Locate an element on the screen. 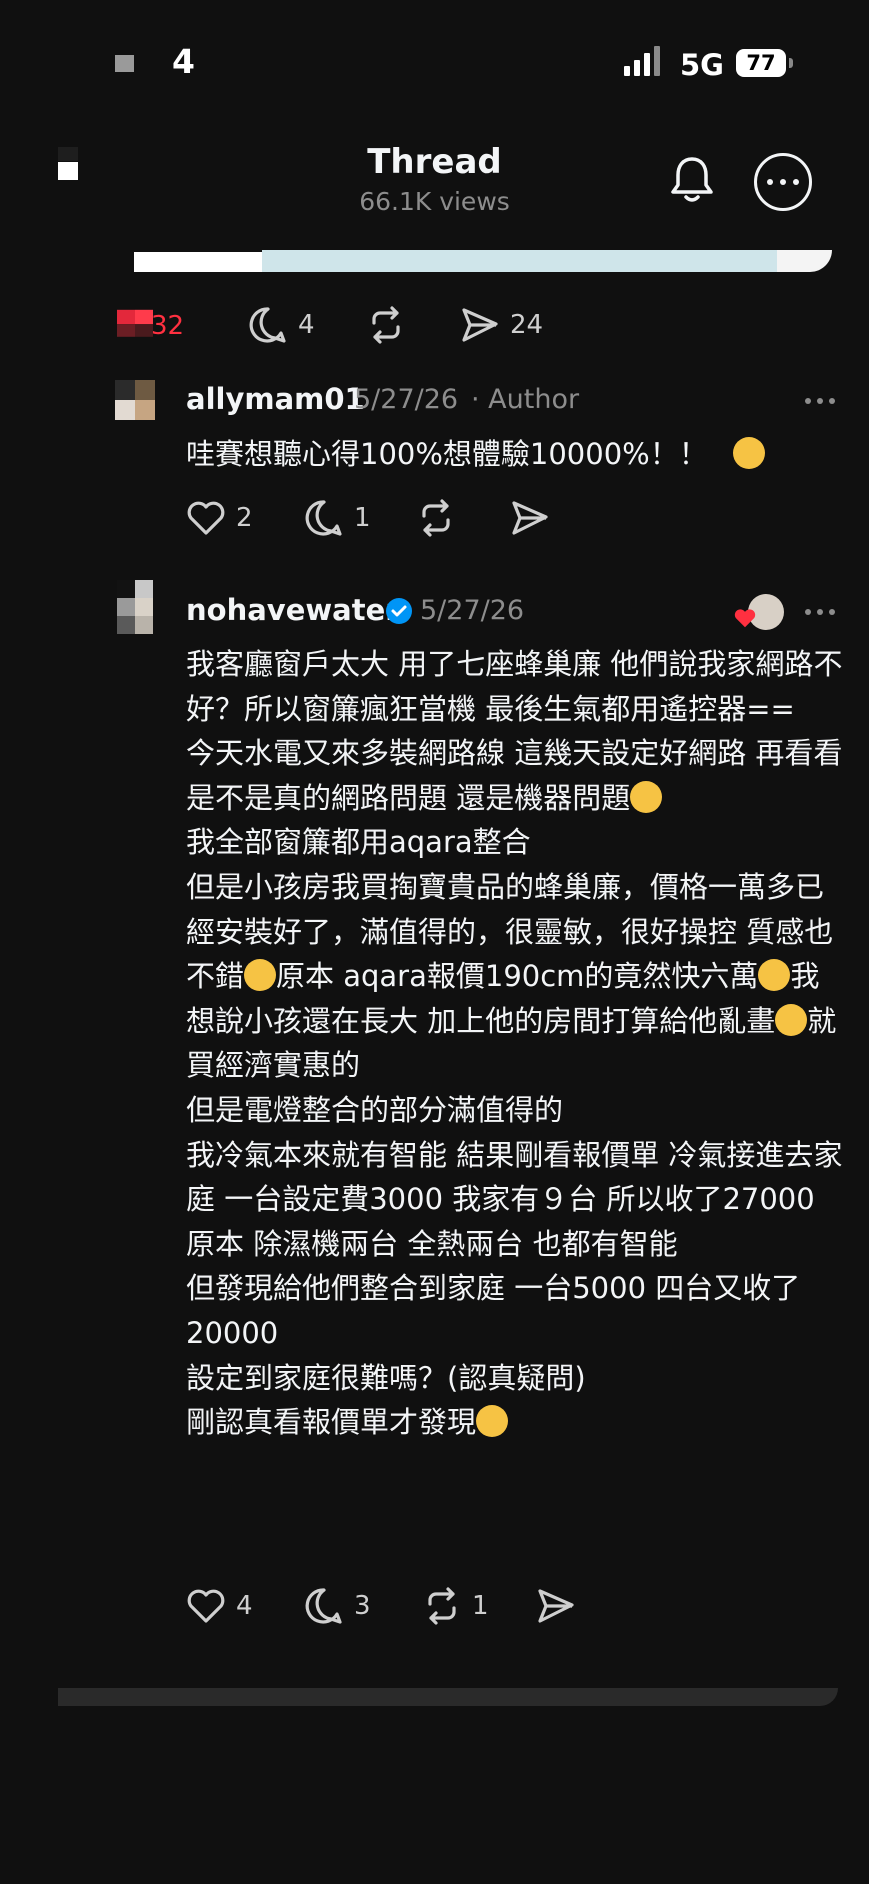  post-repost-button is located at coordinates (386, 325).